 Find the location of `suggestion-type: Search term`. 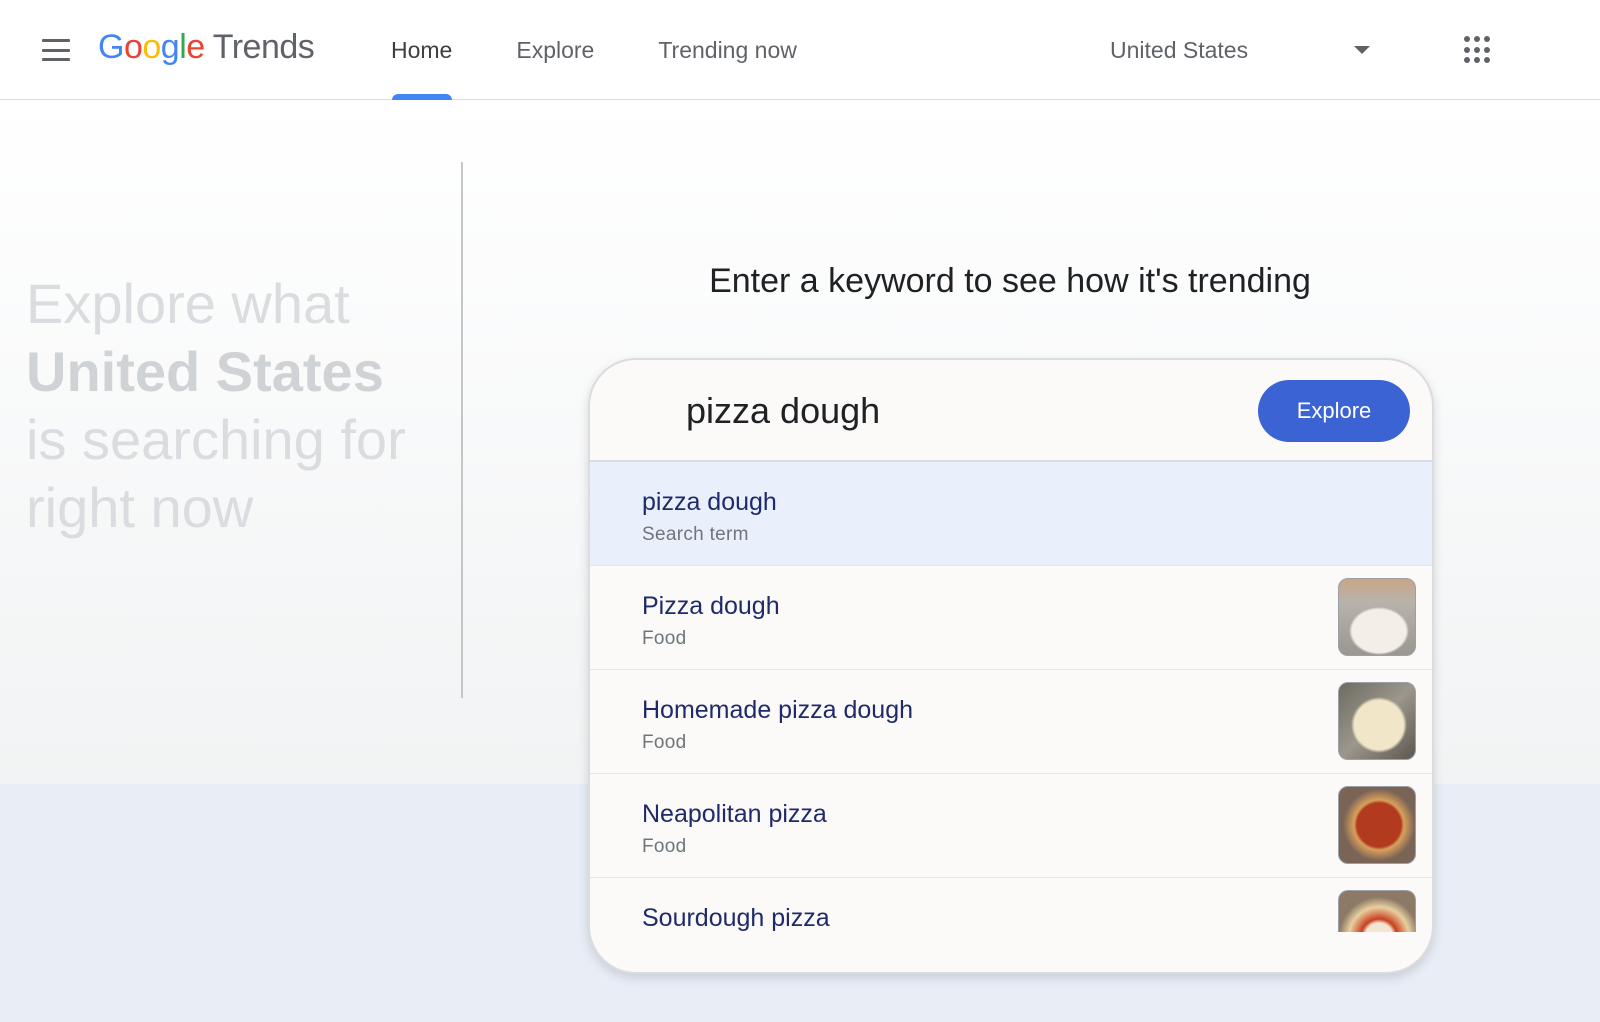

suggestion-type: Search term is located at coordinates (695, 534).